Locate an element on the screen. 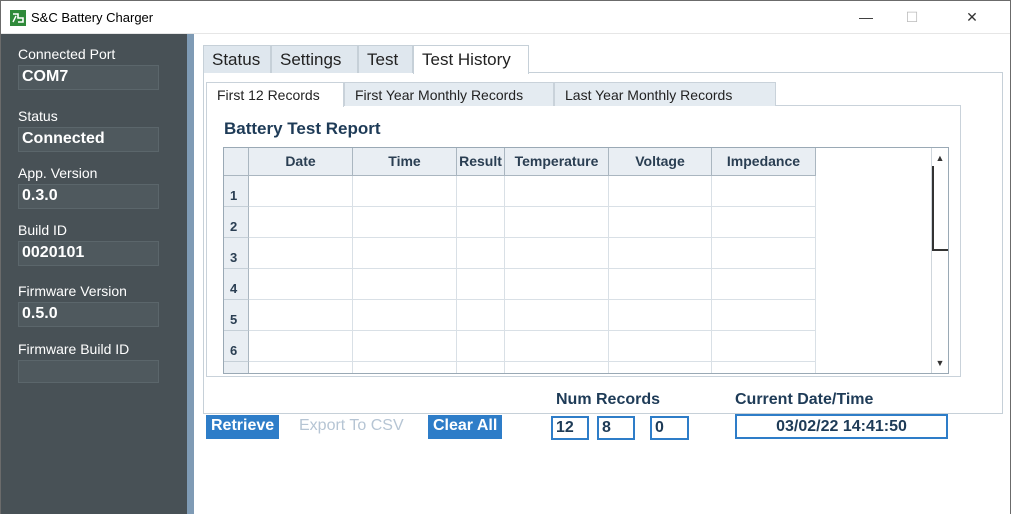 The height and width of the screenshot is (514, 1011). window-title: S&C Battery Charger is located at coordinates (92, 17).